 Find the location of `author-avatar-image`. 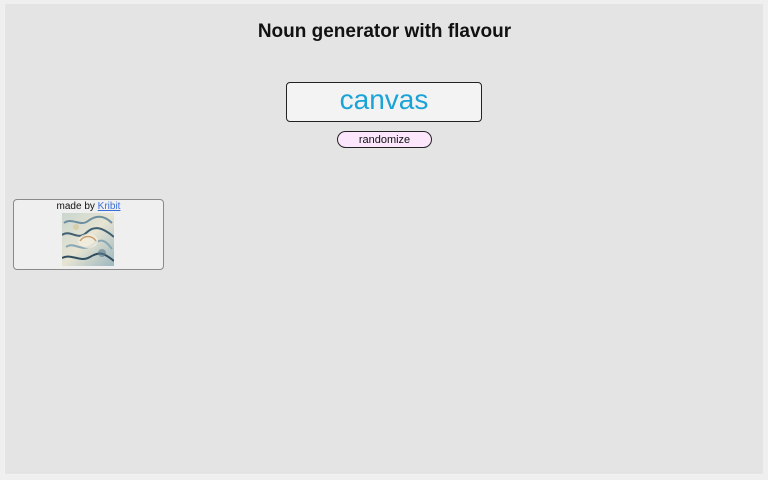

author-avatar-image is located at coordinates (88, 239).